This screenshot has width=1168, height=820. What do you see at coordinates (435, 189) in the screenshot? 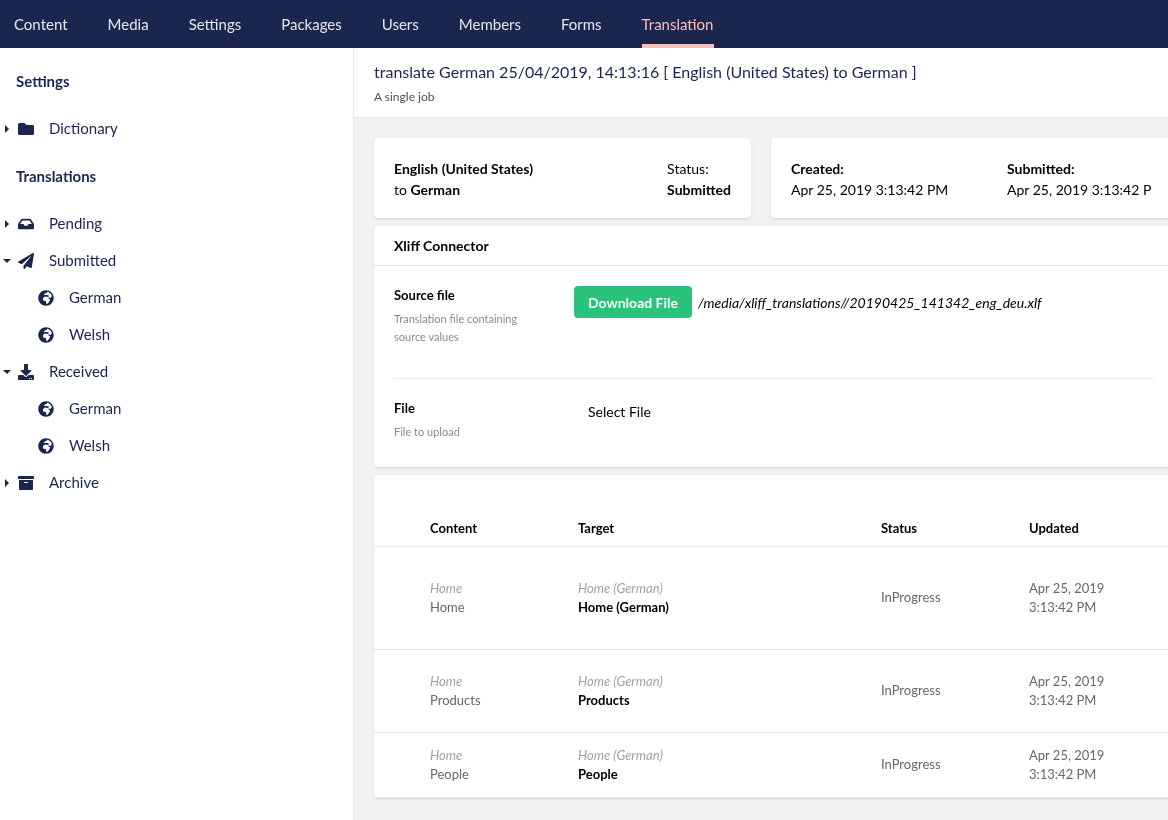
I see `target-language: German` at bounding box center [435, 189].